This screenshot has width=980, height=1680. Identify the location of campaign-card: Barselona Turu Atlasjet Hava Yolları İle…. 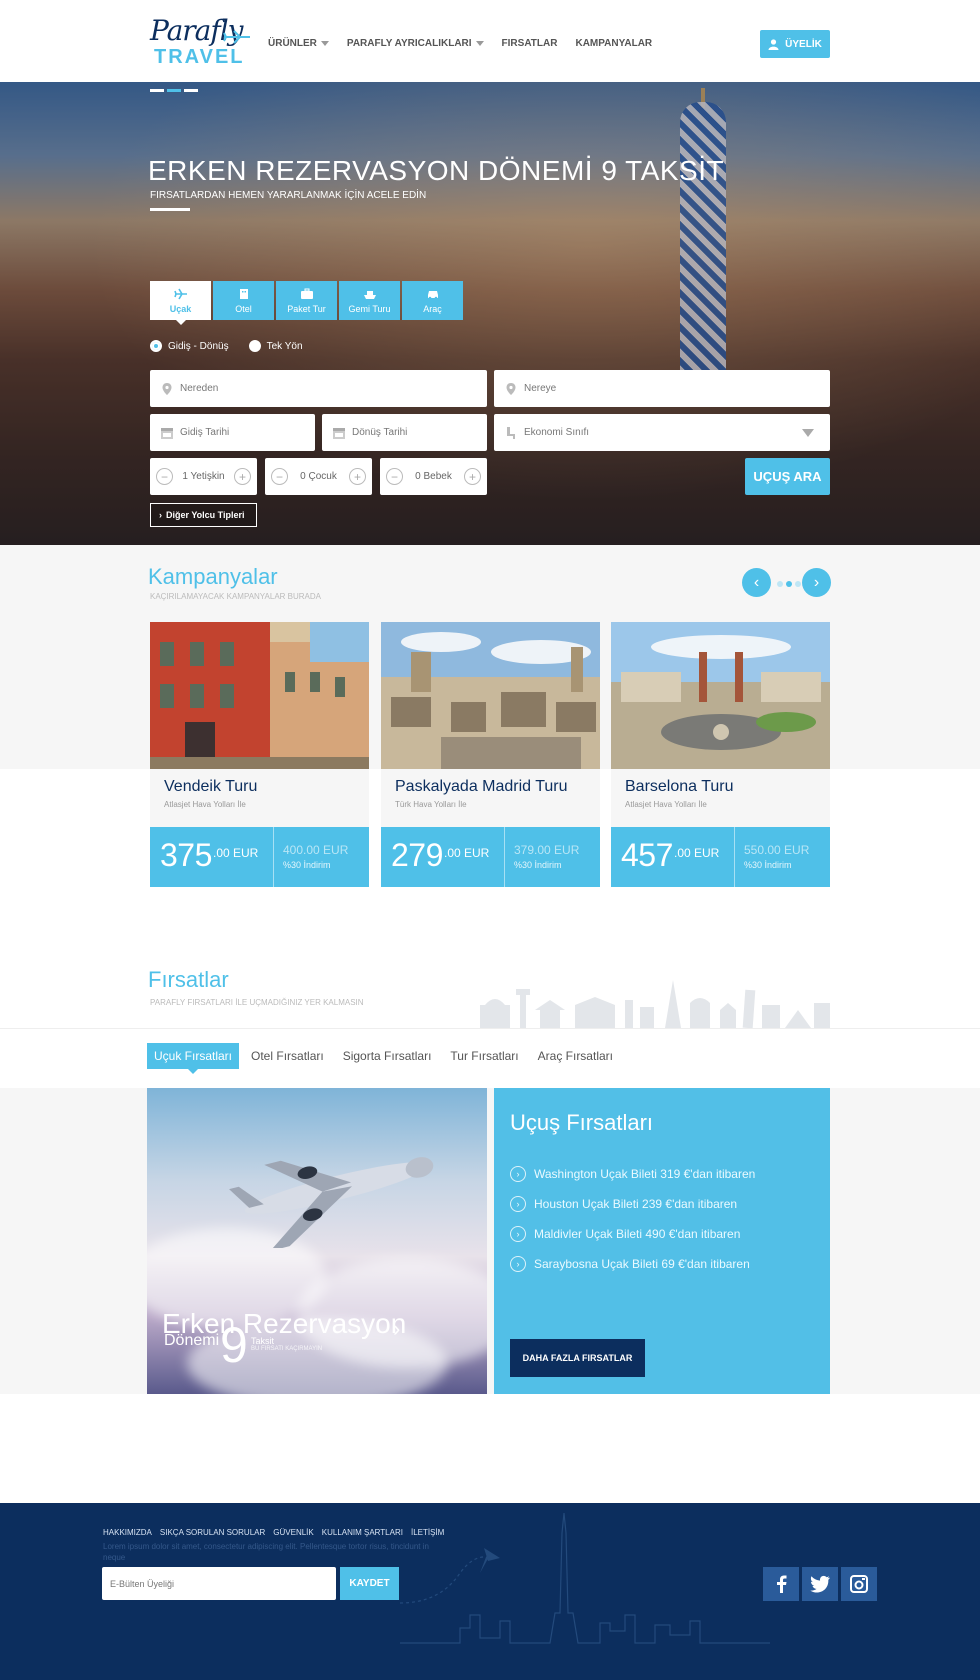
(720, 754).